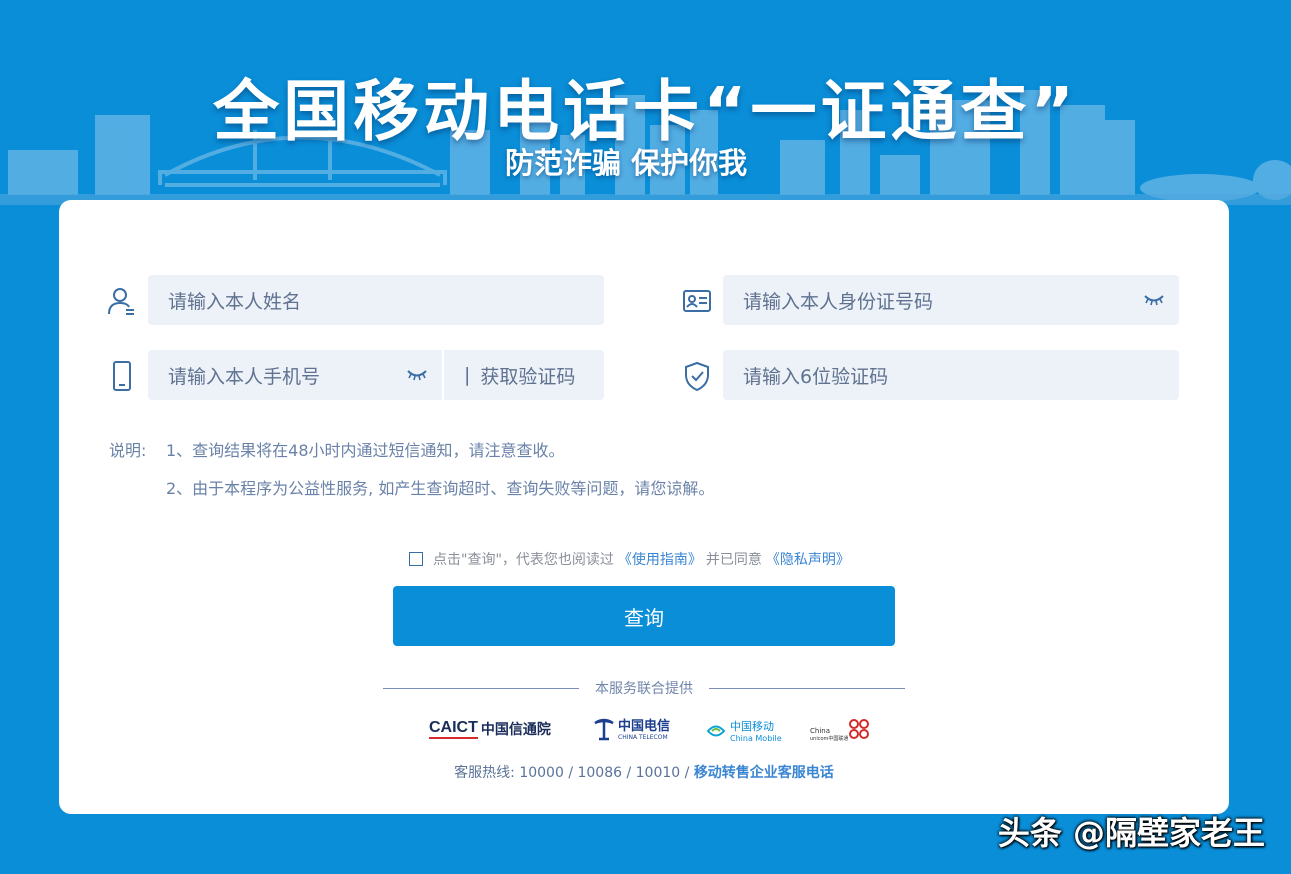  I want to click on china-telecom-logo: 中国电信 CHINA TELECOM, so click(631, 728).